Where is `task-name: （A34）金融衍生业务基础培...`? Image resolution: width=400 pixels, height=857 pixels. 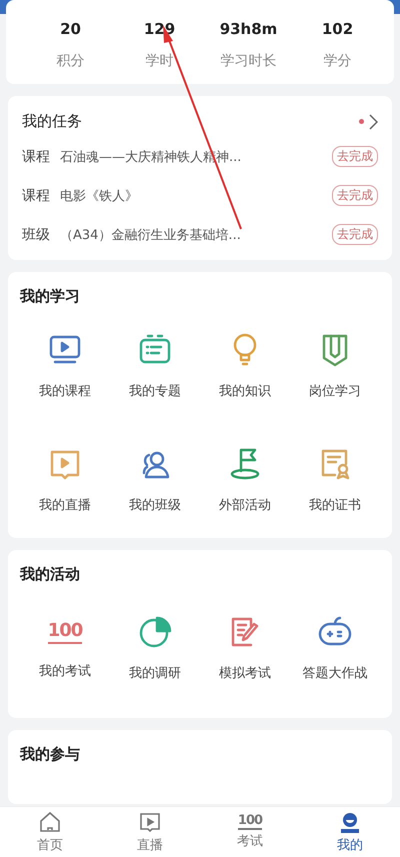 task-name: （A34）金融衍生业务基础培... is located at coordinates (191, 235).